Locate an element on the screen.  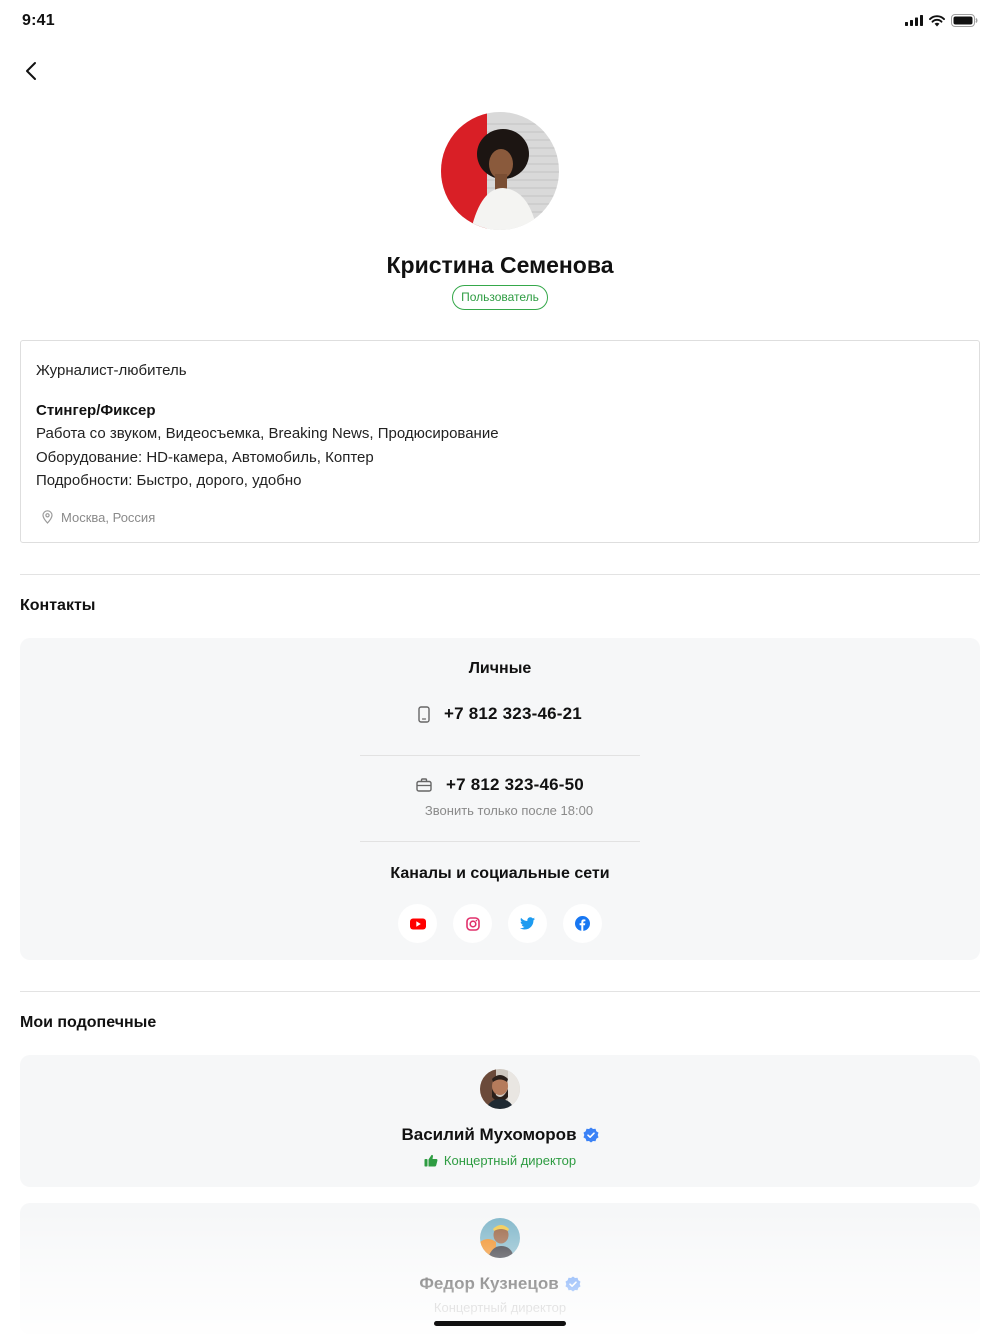
location: Москва, Россия is located at coordinates (500, 517).